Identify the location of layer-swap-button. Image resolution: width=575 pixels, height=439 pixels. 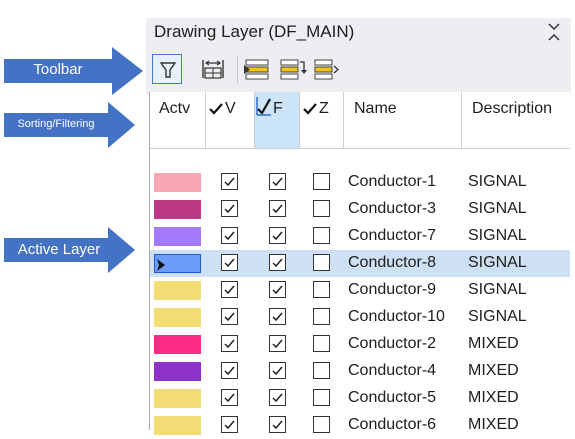
(293, 69).